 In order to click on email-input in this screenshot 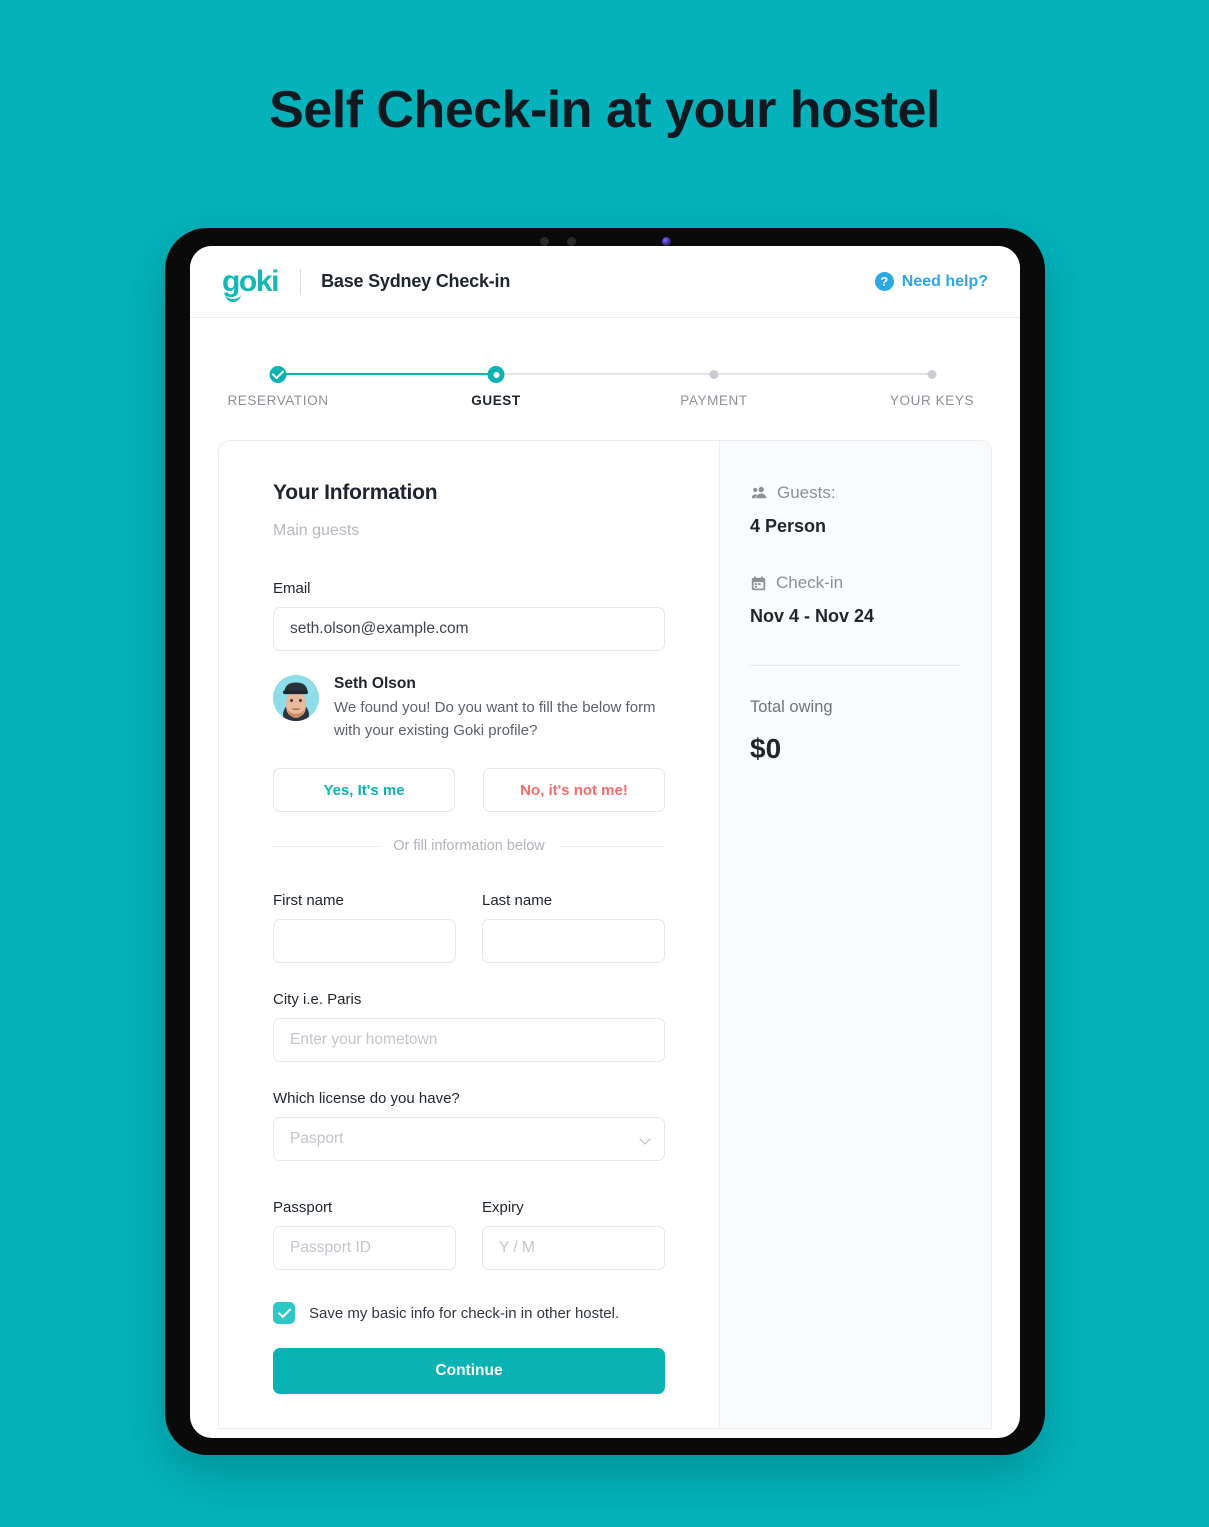, I will do `click(469, 629)`.